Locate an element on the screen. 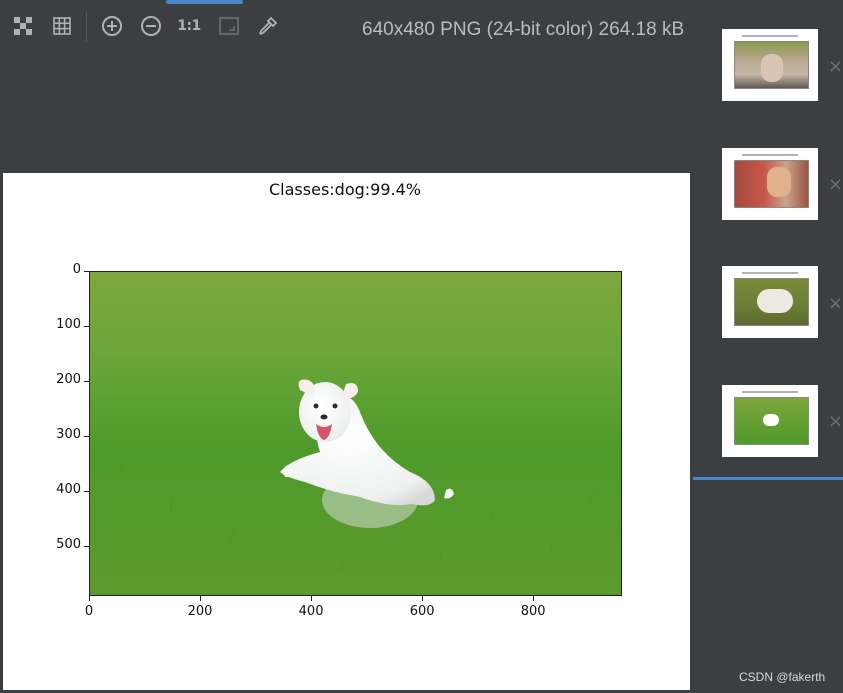 The height and width of the screenshot is (693, 843). close-thumbnail-1-icon: × is located at coordinates (835, 67).